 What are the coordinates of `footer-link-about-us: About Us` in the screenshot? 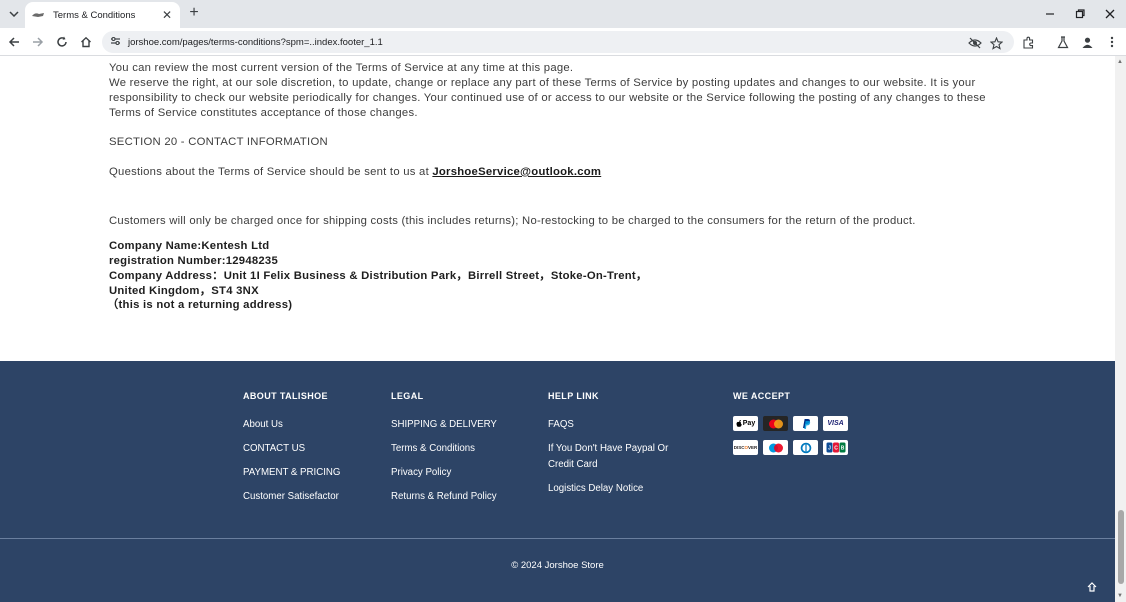 It's located at (263, 425).